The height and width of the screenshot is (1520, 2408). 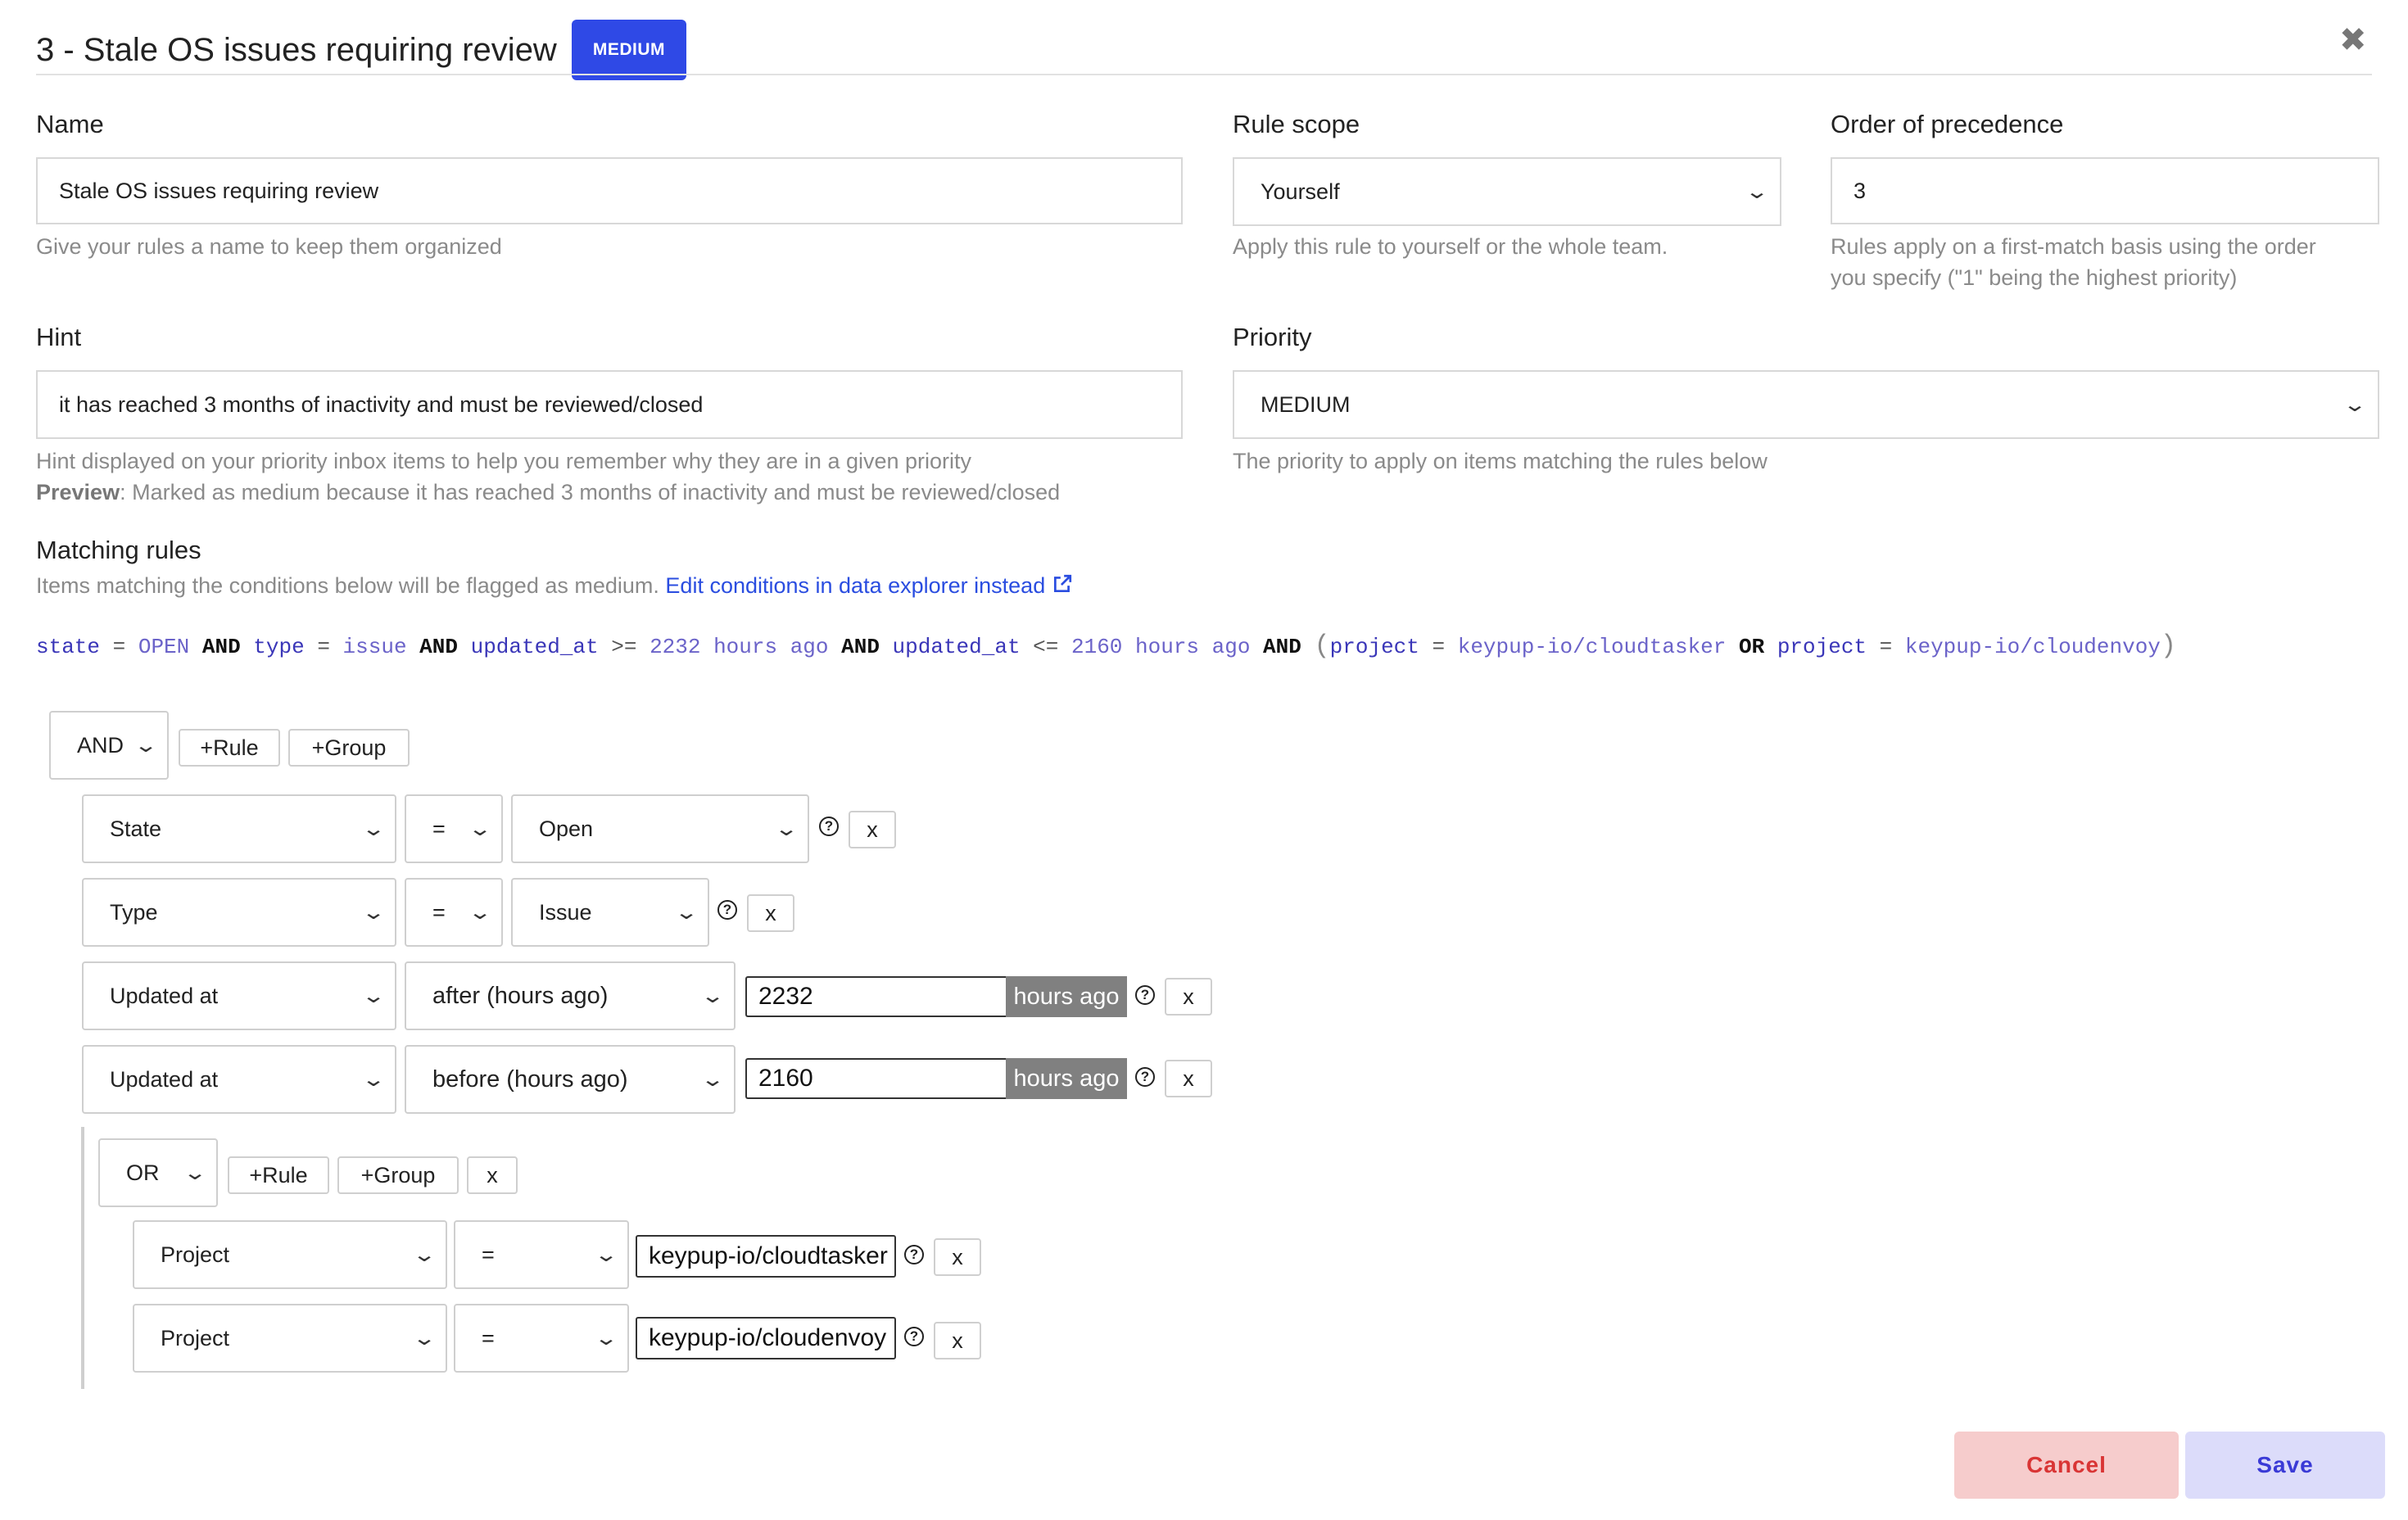 What do you see at coordinates (1300, 191) in the screenshot?
I see `rule-scope-value: Yourself` at bounding box center [1300, 191].